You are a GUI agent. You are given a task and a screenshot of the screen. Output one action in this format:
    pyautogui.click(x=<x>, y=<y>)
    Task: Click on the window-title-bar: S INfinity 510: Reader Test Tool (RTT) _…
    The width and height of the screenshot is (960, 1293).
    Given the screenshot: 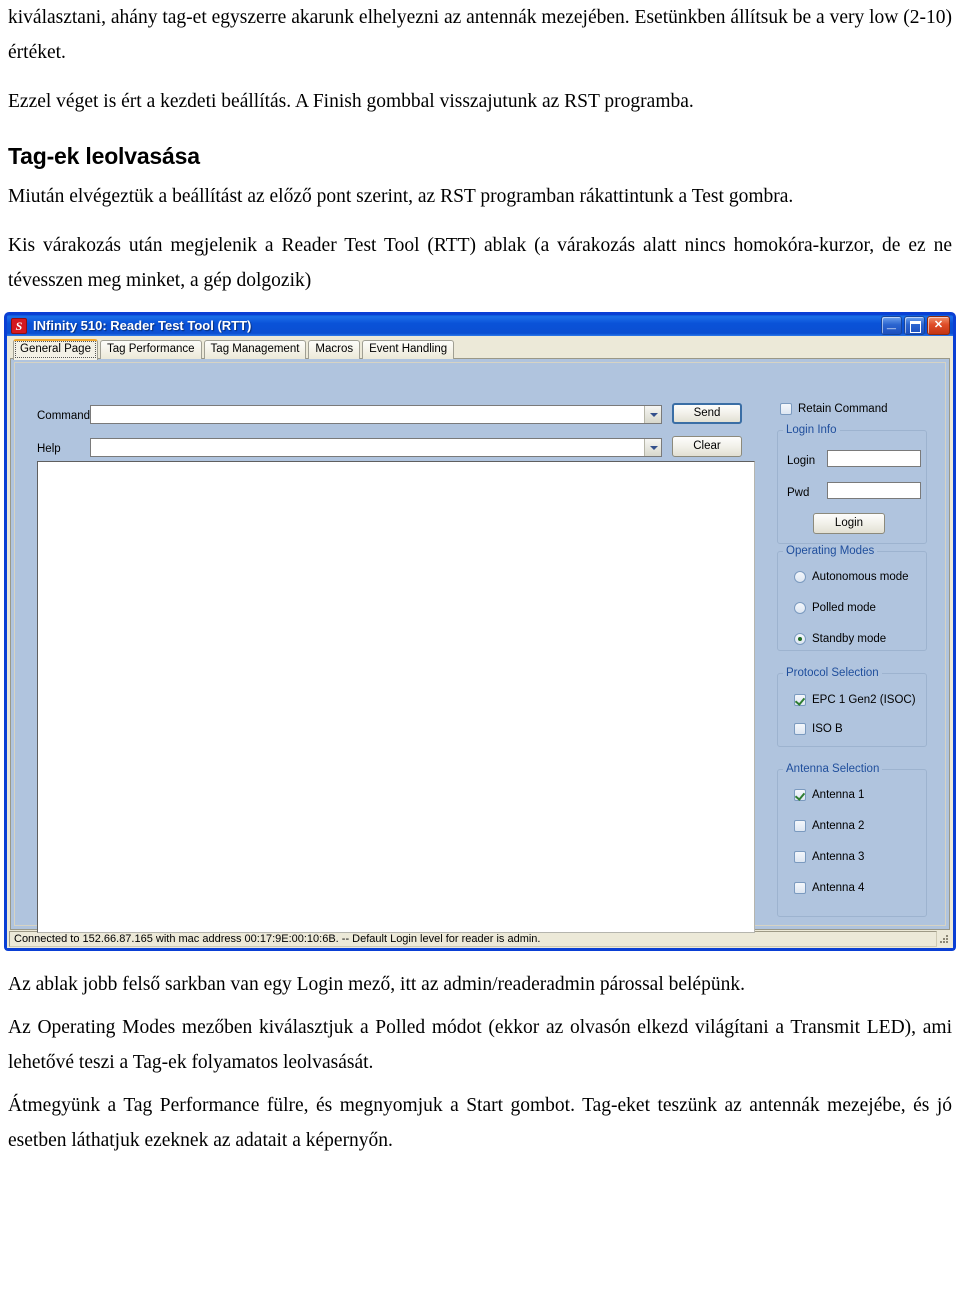 What is the action you would take?
    pyautogui.click(x=480, y=324)
    